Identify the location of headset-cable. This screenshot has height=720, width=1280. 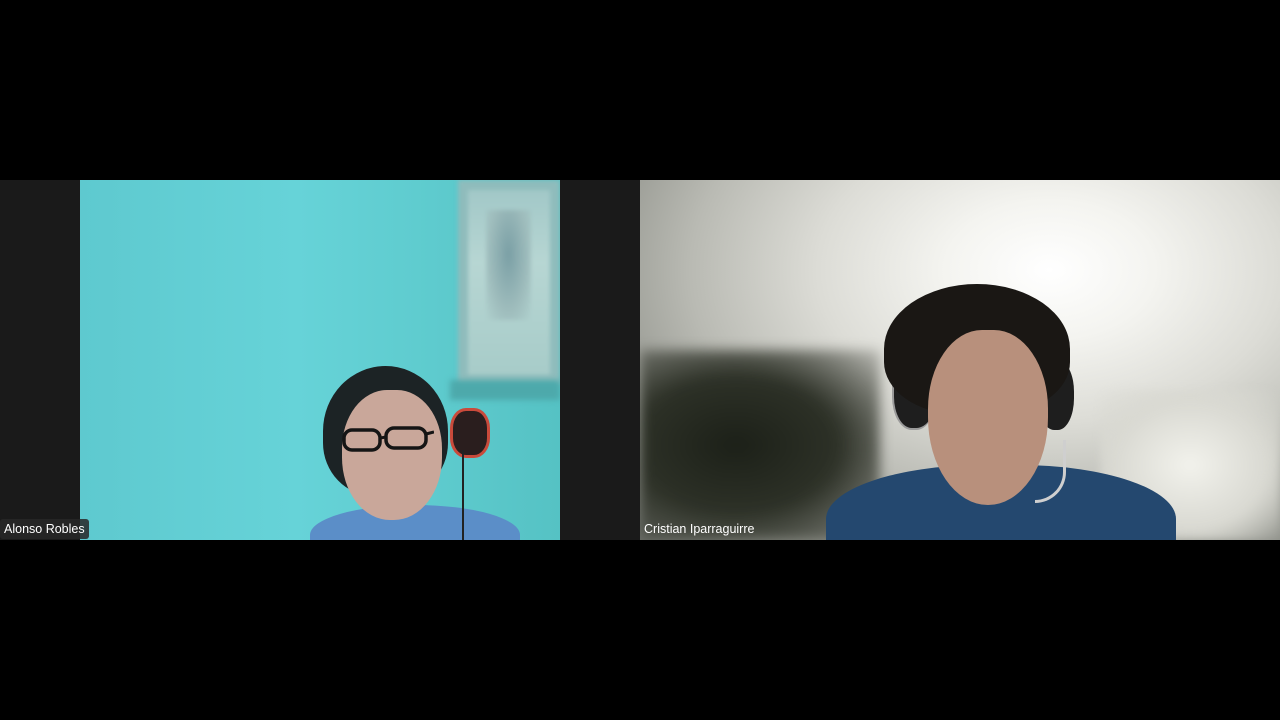
(463, 495).